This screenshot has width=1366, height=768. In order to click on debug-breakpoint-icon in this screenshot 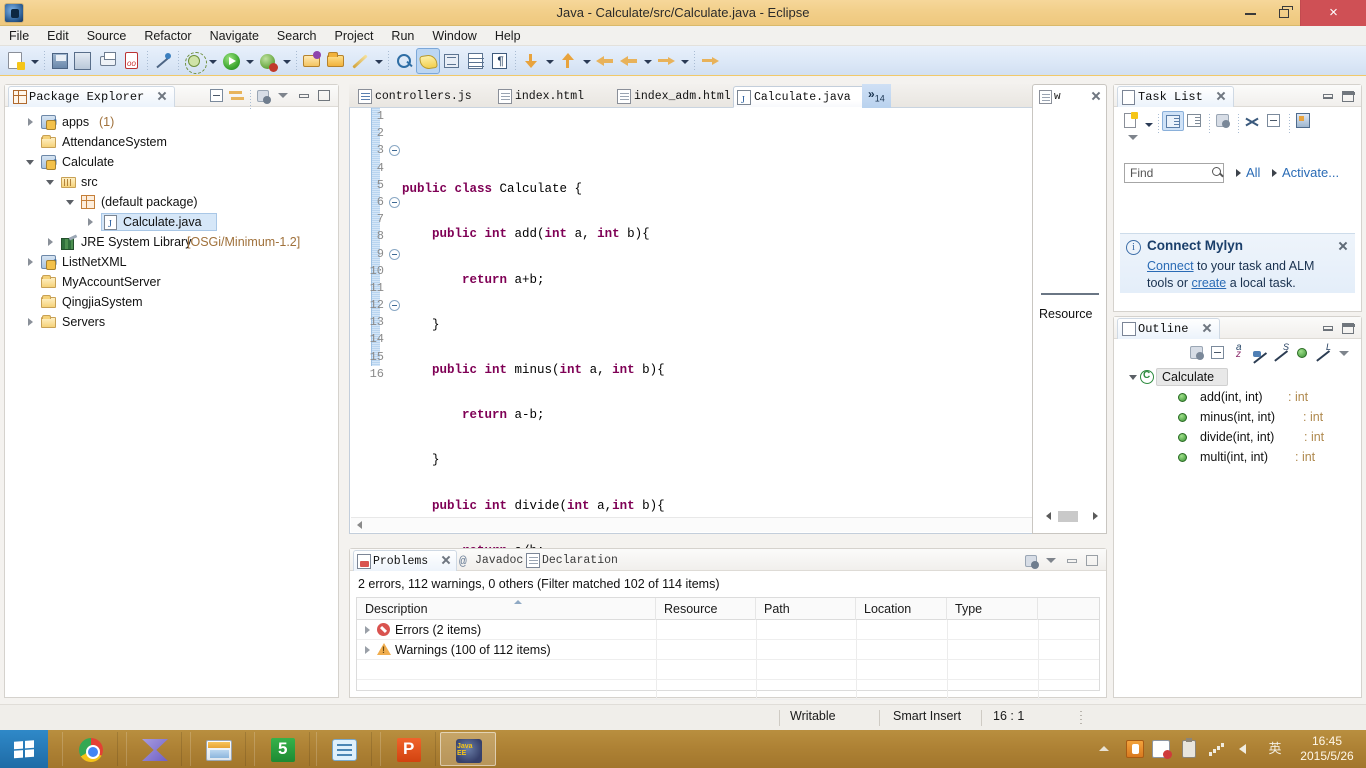, I will do `click(132, 61)`.